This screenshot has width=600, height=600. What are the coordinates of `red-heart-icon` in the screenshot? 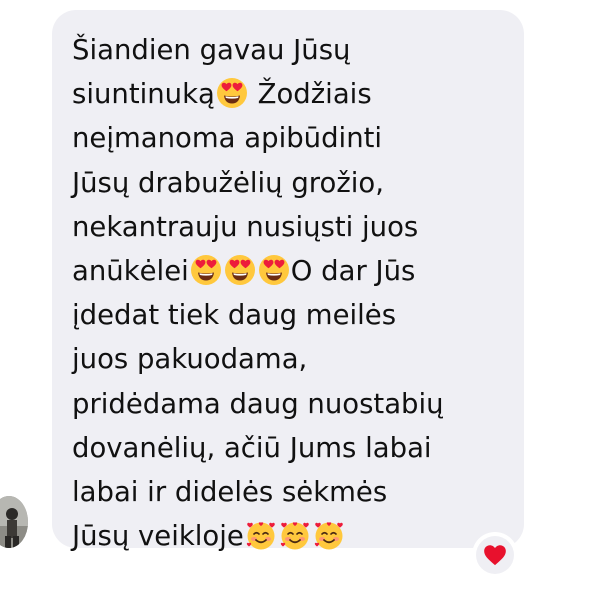 It's located at (495, 555).